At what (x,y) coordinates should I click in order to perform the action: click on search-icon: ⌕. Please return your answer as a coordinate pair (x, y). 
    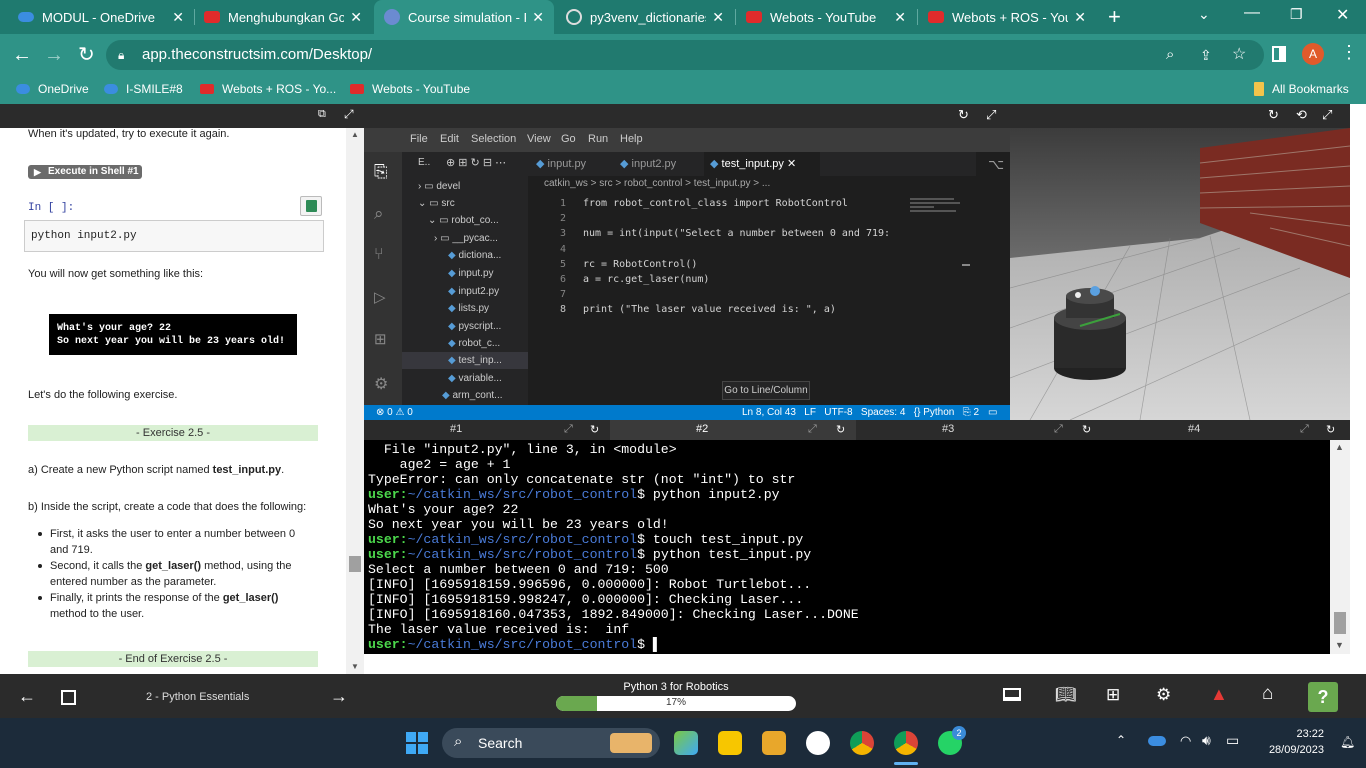
    Looking at the image, I should click on (379, 214).